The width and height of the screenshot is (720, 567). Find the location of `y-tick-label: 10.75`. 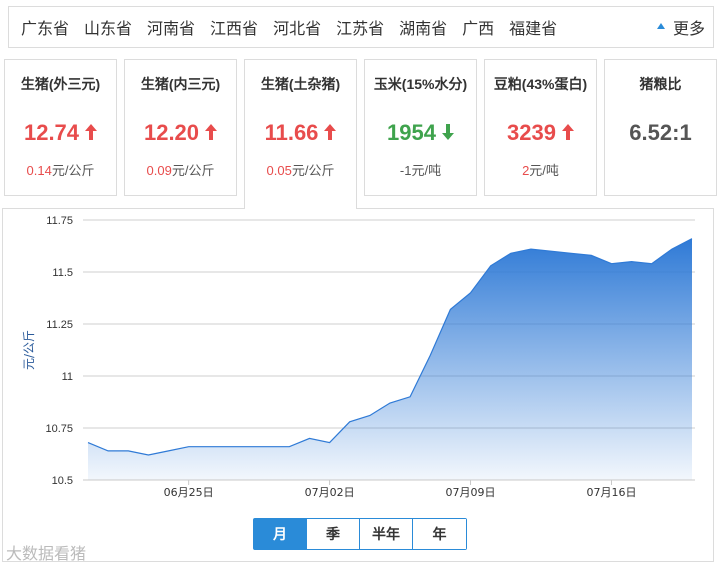

y-tick-label: 10.75 is located at coordinates (59, 429).